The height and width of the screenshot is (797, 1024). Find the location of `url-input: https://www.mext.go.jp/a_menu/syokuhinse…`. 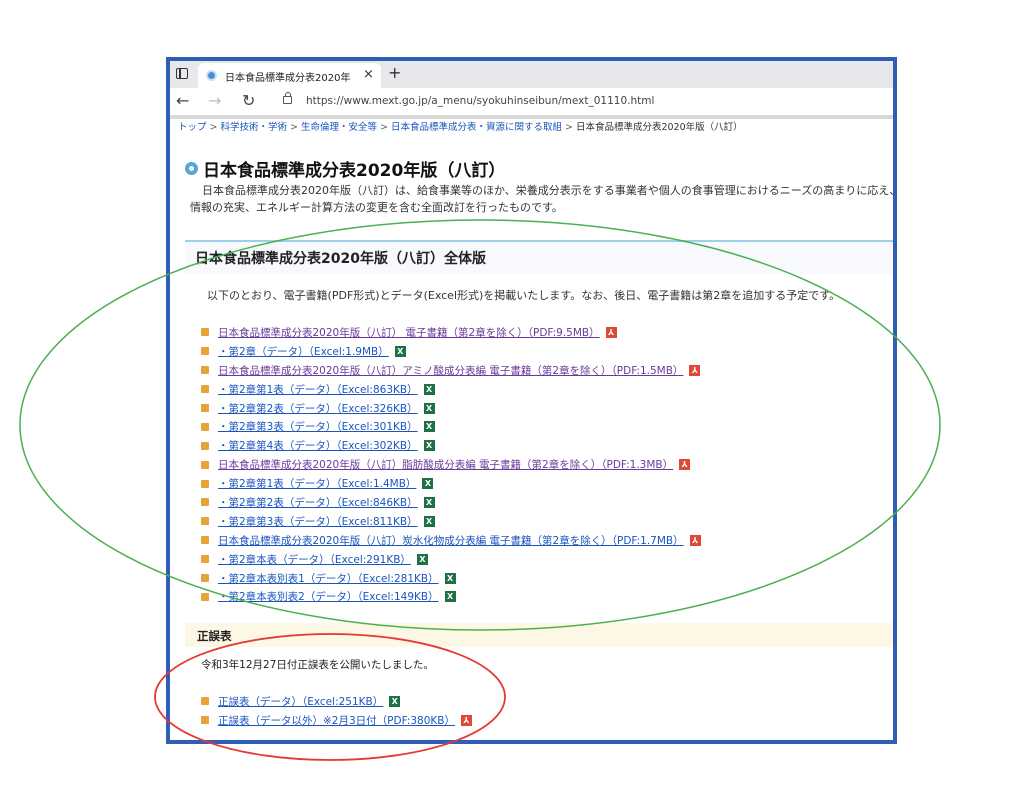

url-input: https://www.mext.go.jp/a_menu/syokuhinse… is located at coordinates (480, 101).